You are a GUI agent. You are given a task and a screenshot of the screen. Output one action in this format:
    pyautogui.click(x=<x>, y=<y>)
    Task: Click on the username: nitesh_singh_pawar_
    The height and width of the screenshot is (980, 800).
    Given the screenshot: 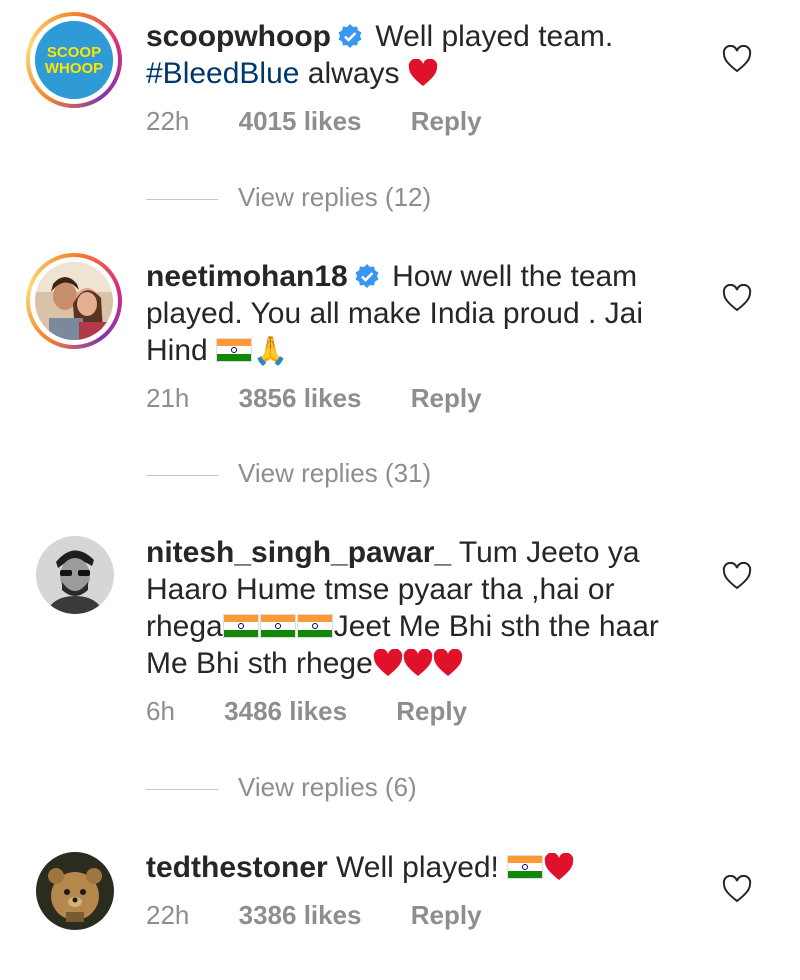 What is the action you would take?
    pyautogui.click(x=298, y=552)
    